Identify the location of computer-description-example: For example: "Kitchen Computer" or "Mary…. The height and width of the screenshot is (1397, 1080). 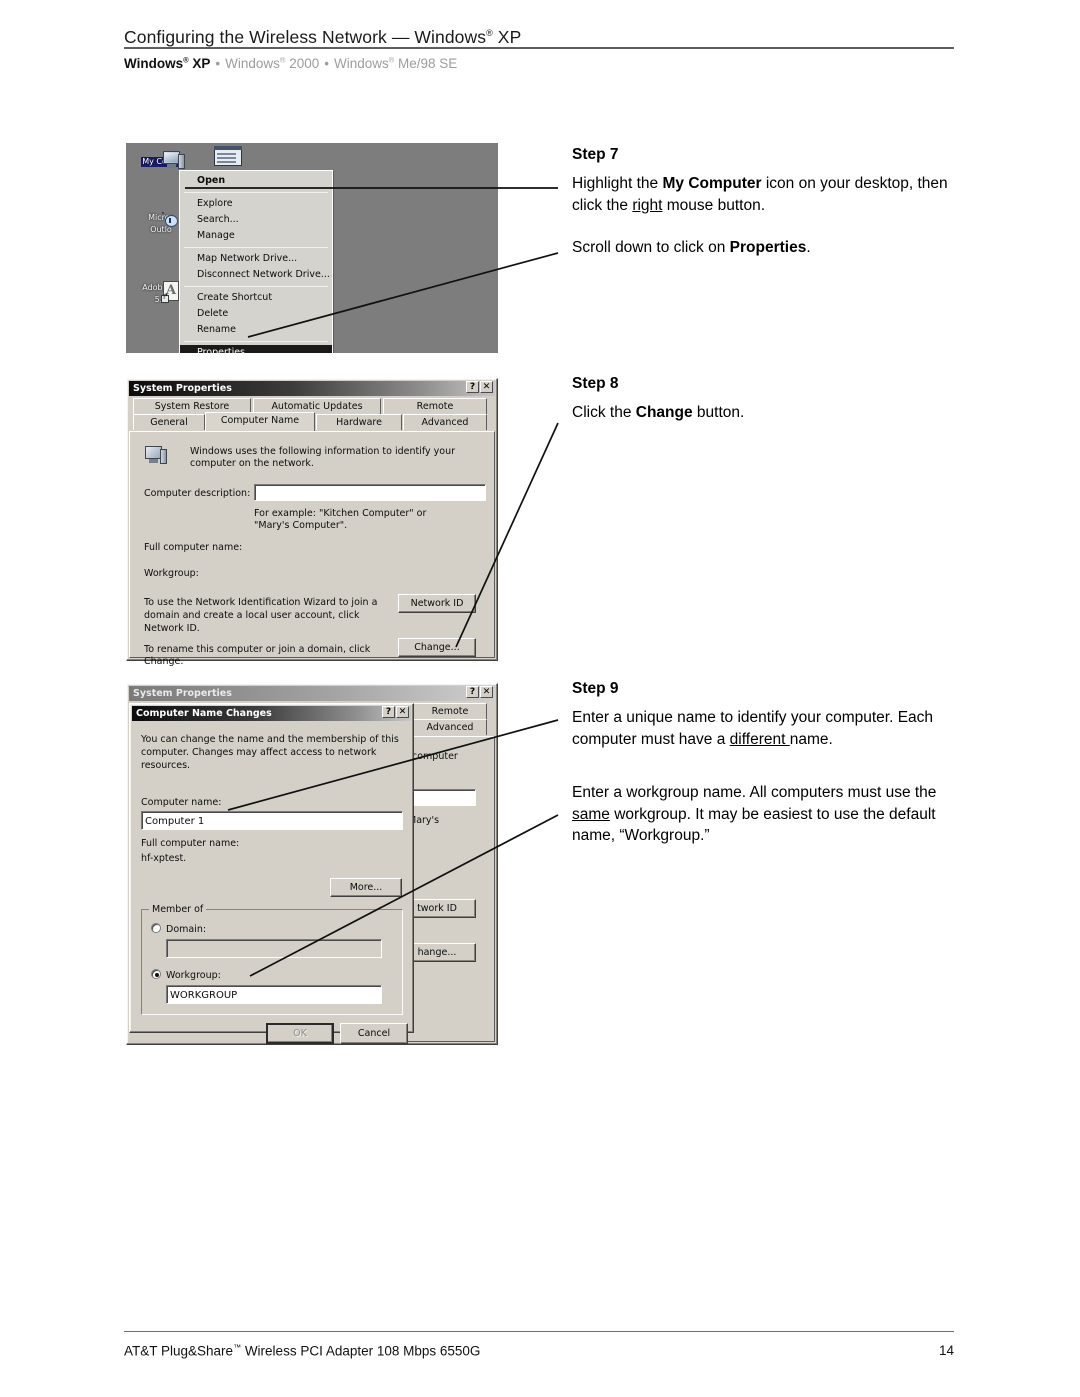
(340, 519).